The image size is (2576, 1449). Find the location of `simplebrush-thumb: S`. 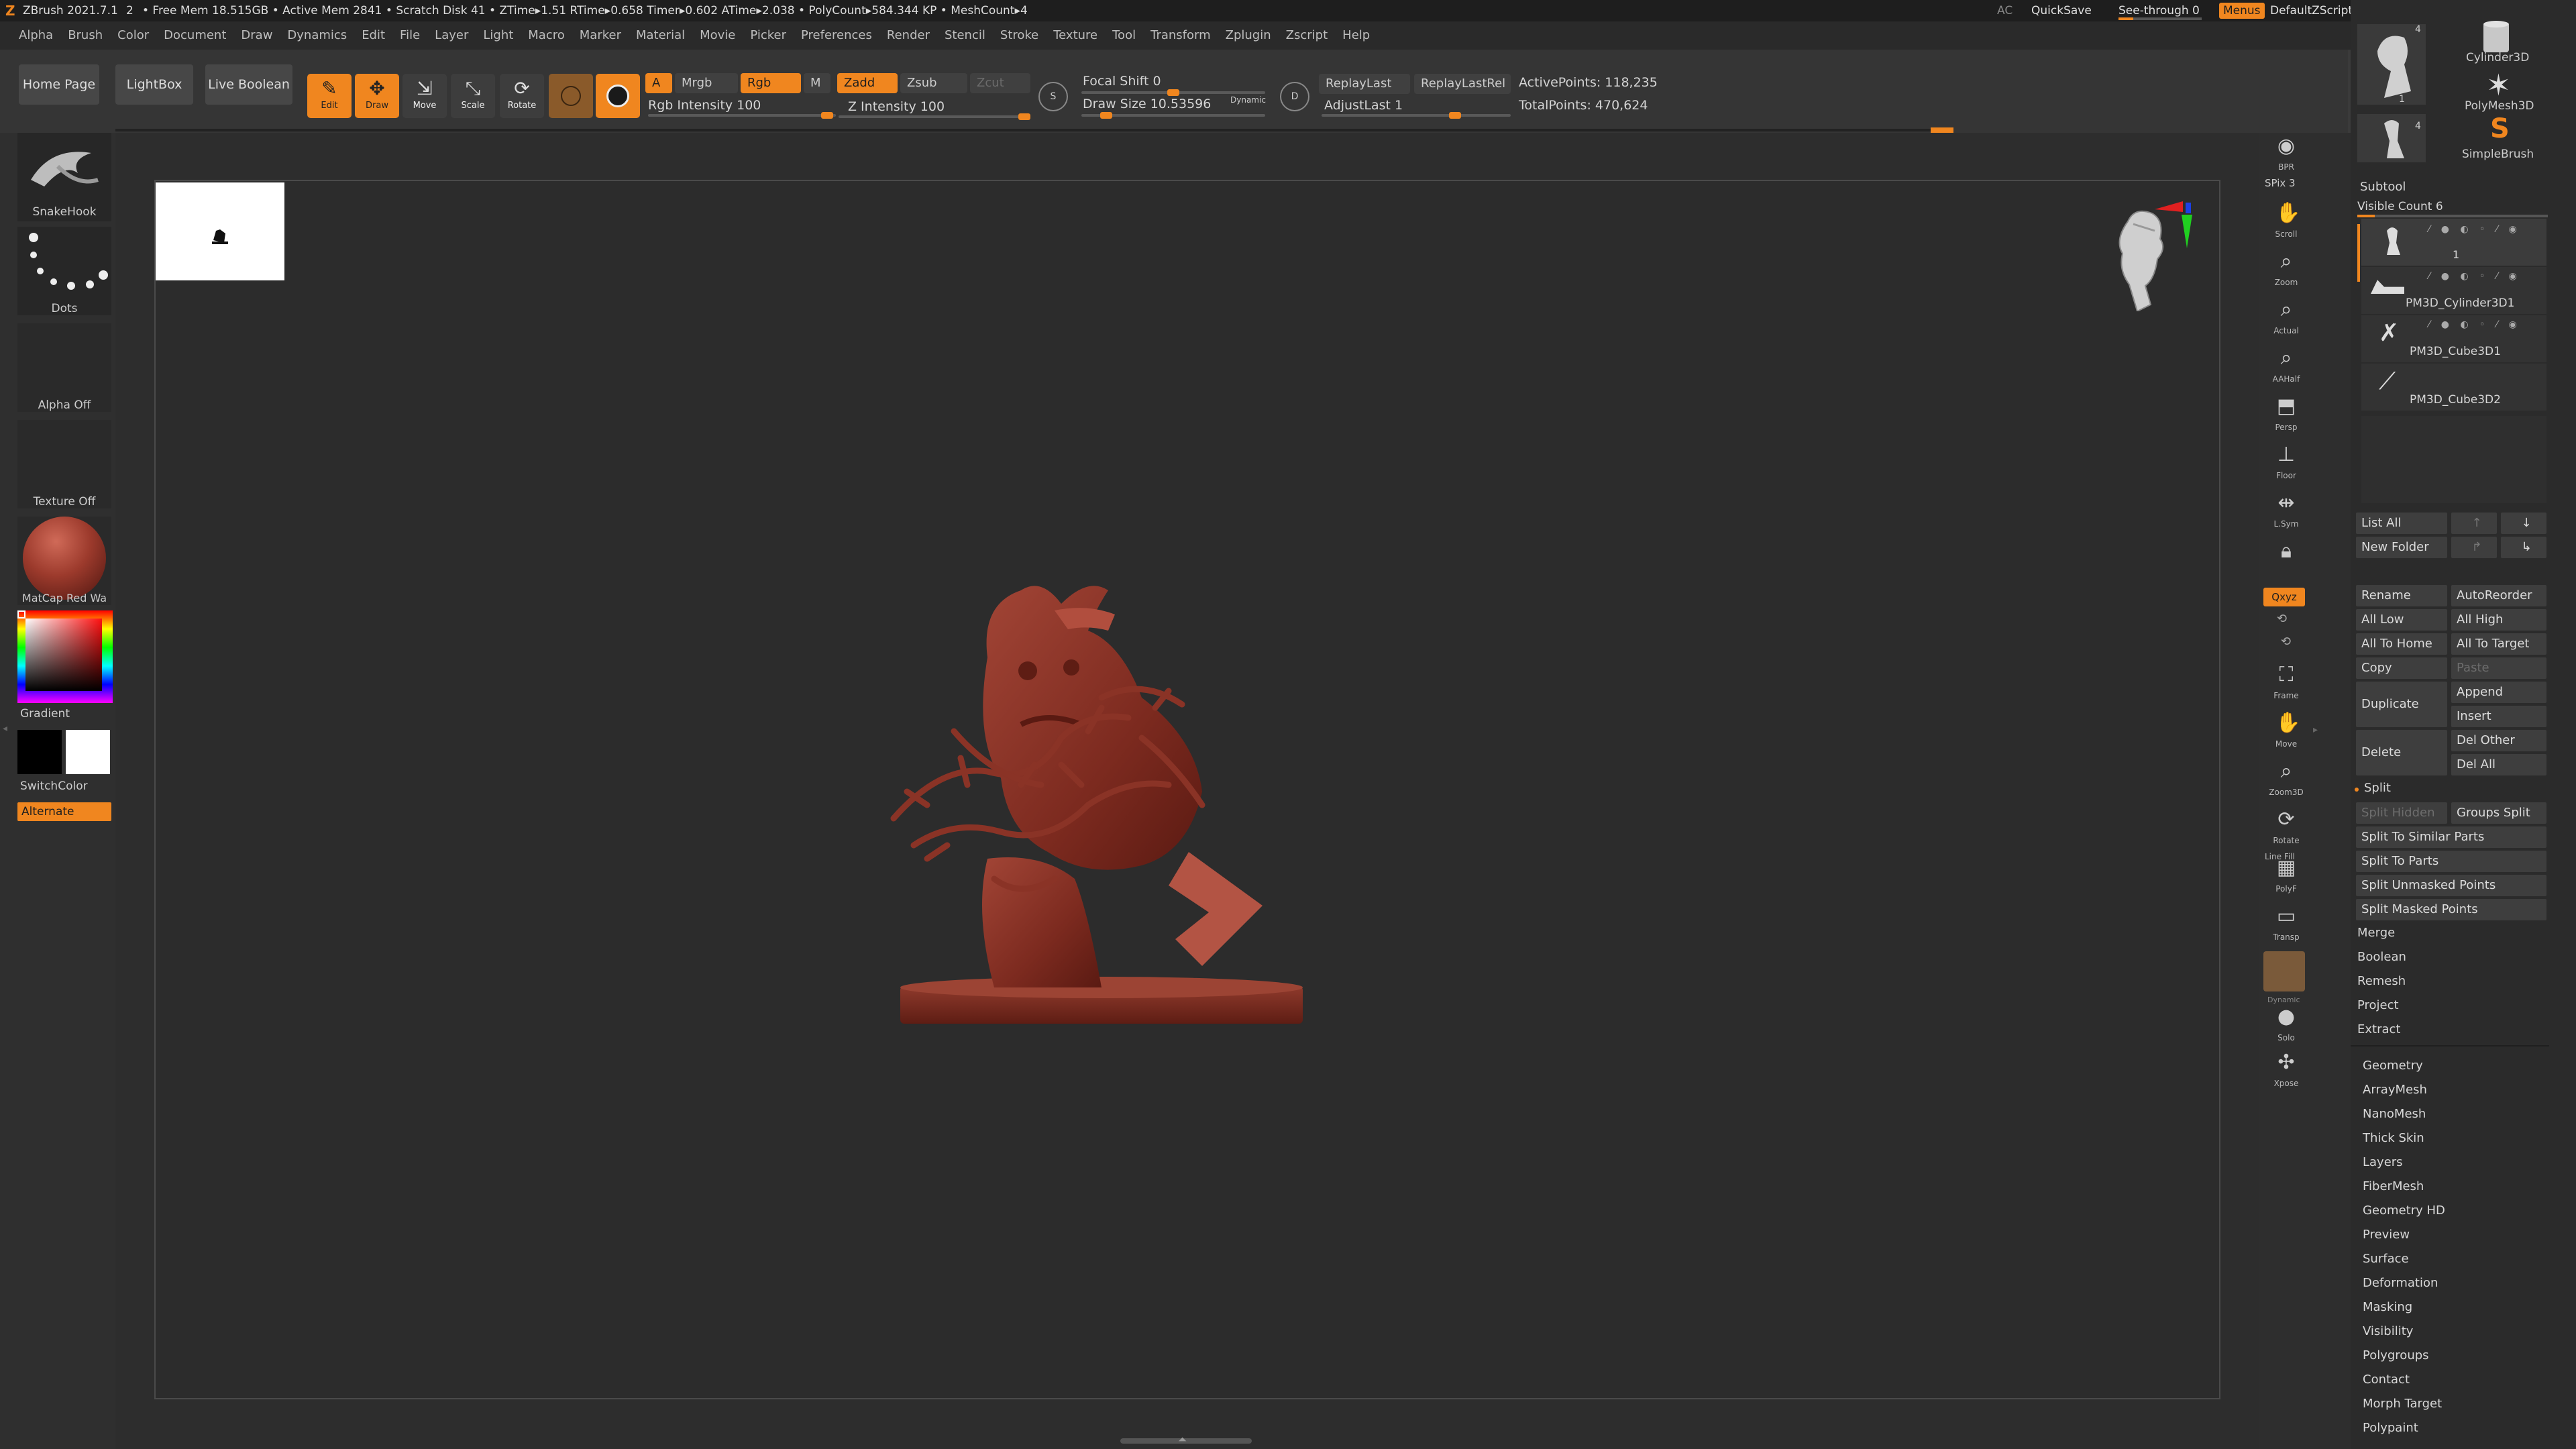

simplebrush-thumb: S is located at coordinates (2500, 128).